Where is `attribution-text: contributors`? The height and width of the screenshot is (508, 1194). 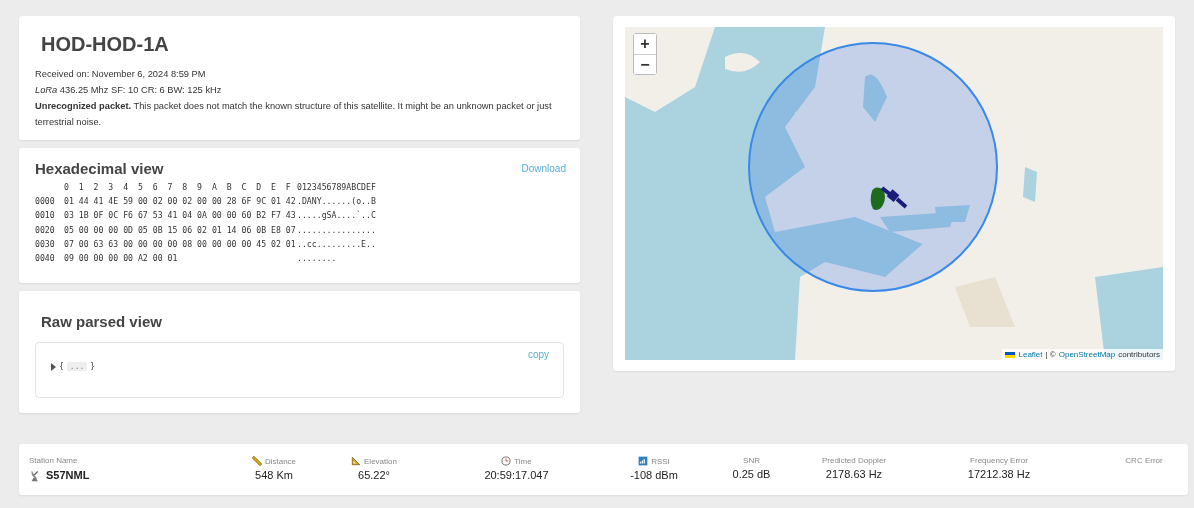 attribution-text: contributors is located at coordinates (1139, 354).